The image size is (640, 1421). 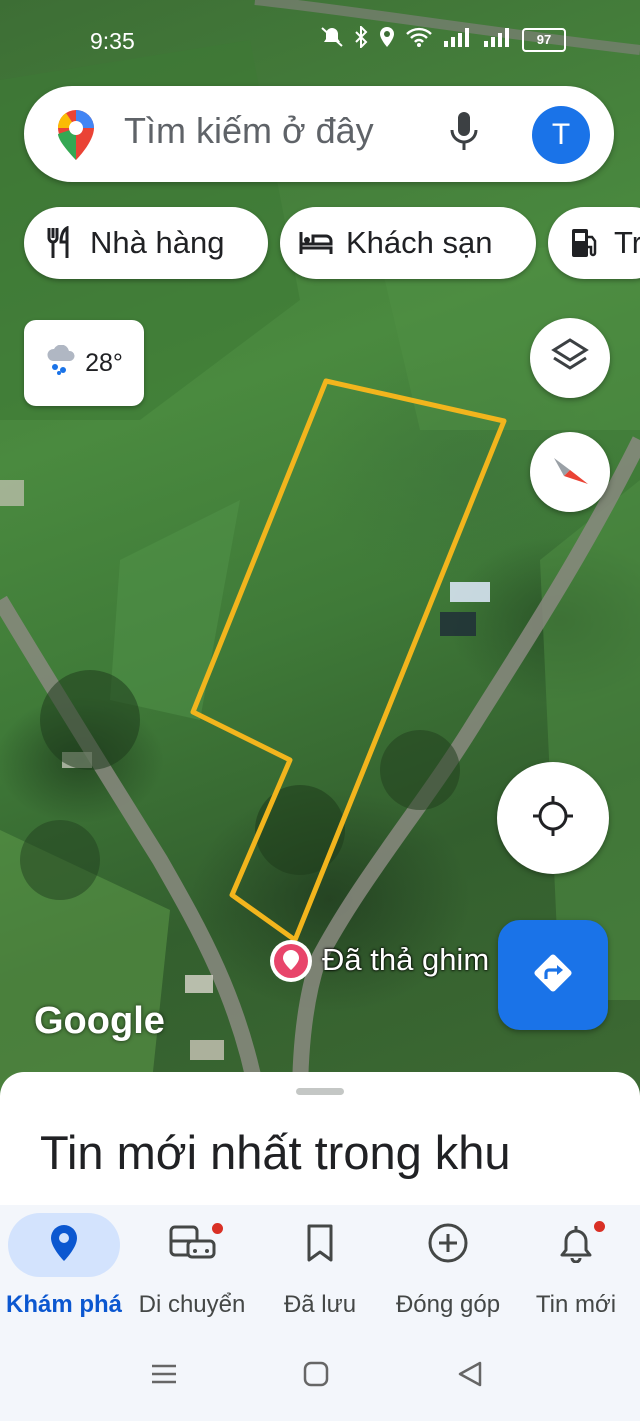 What do you see at coordinates (99, 1021) in the screenshot?
I see `google-watermark: Google` at bounding box center [99, 1021].